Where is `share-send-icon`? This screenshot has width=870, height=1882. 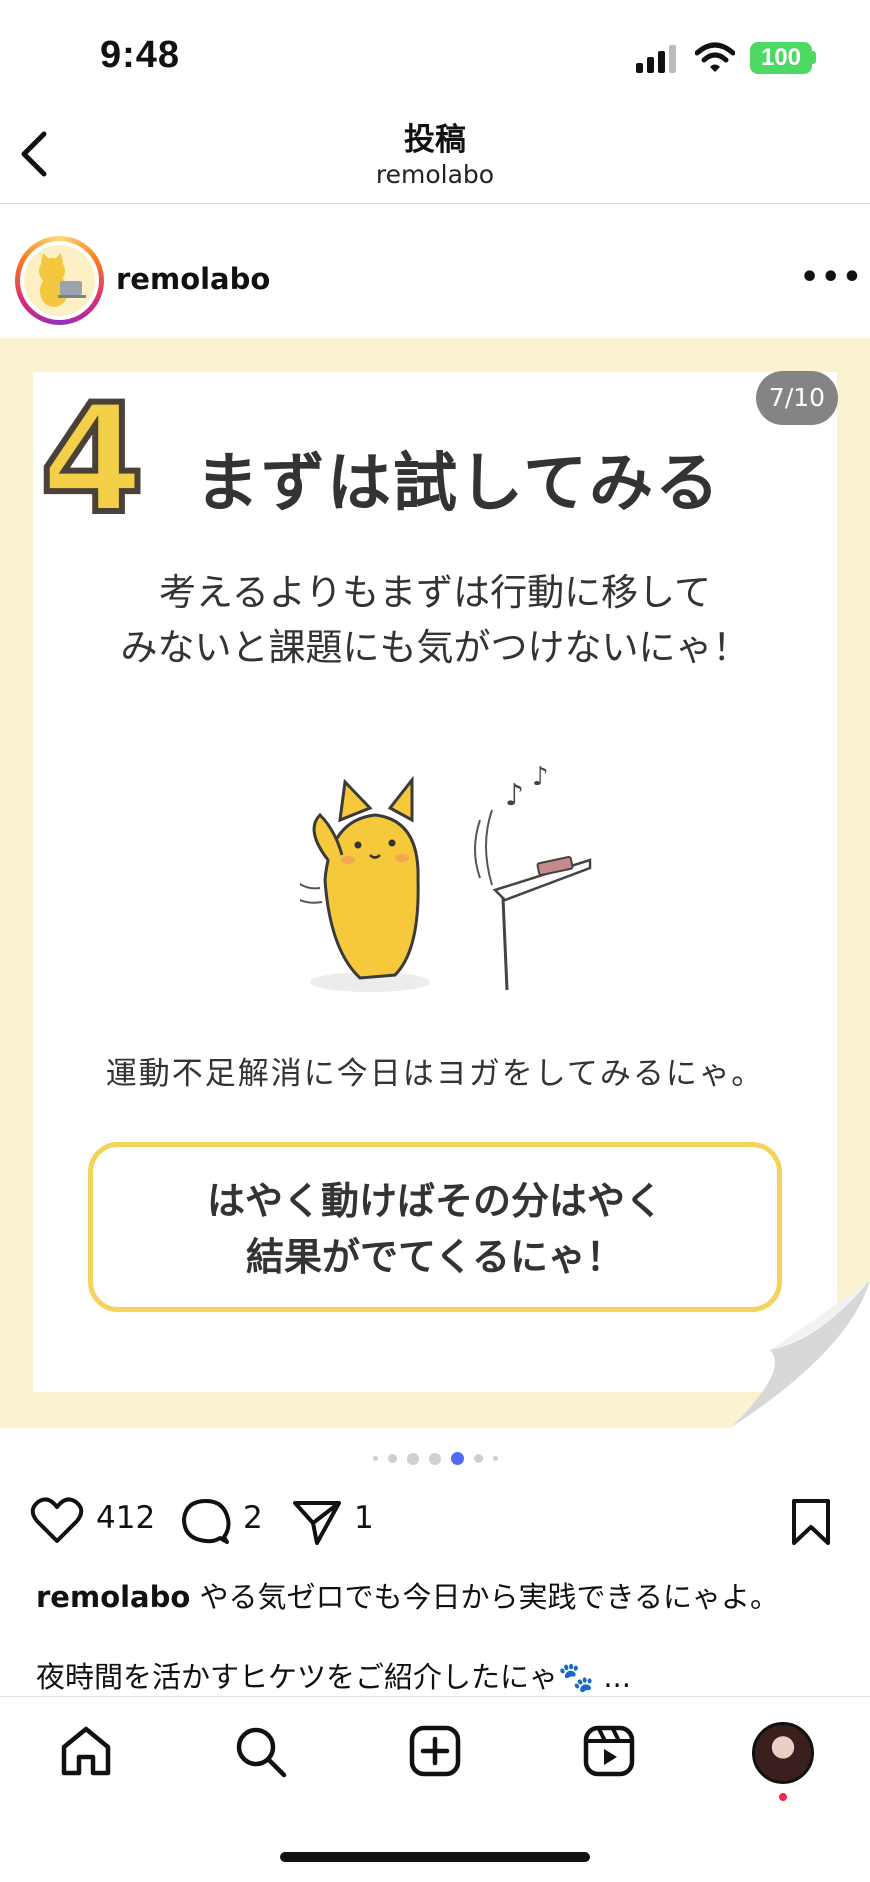
share-send-icon is located at coordinates (317, 1522).